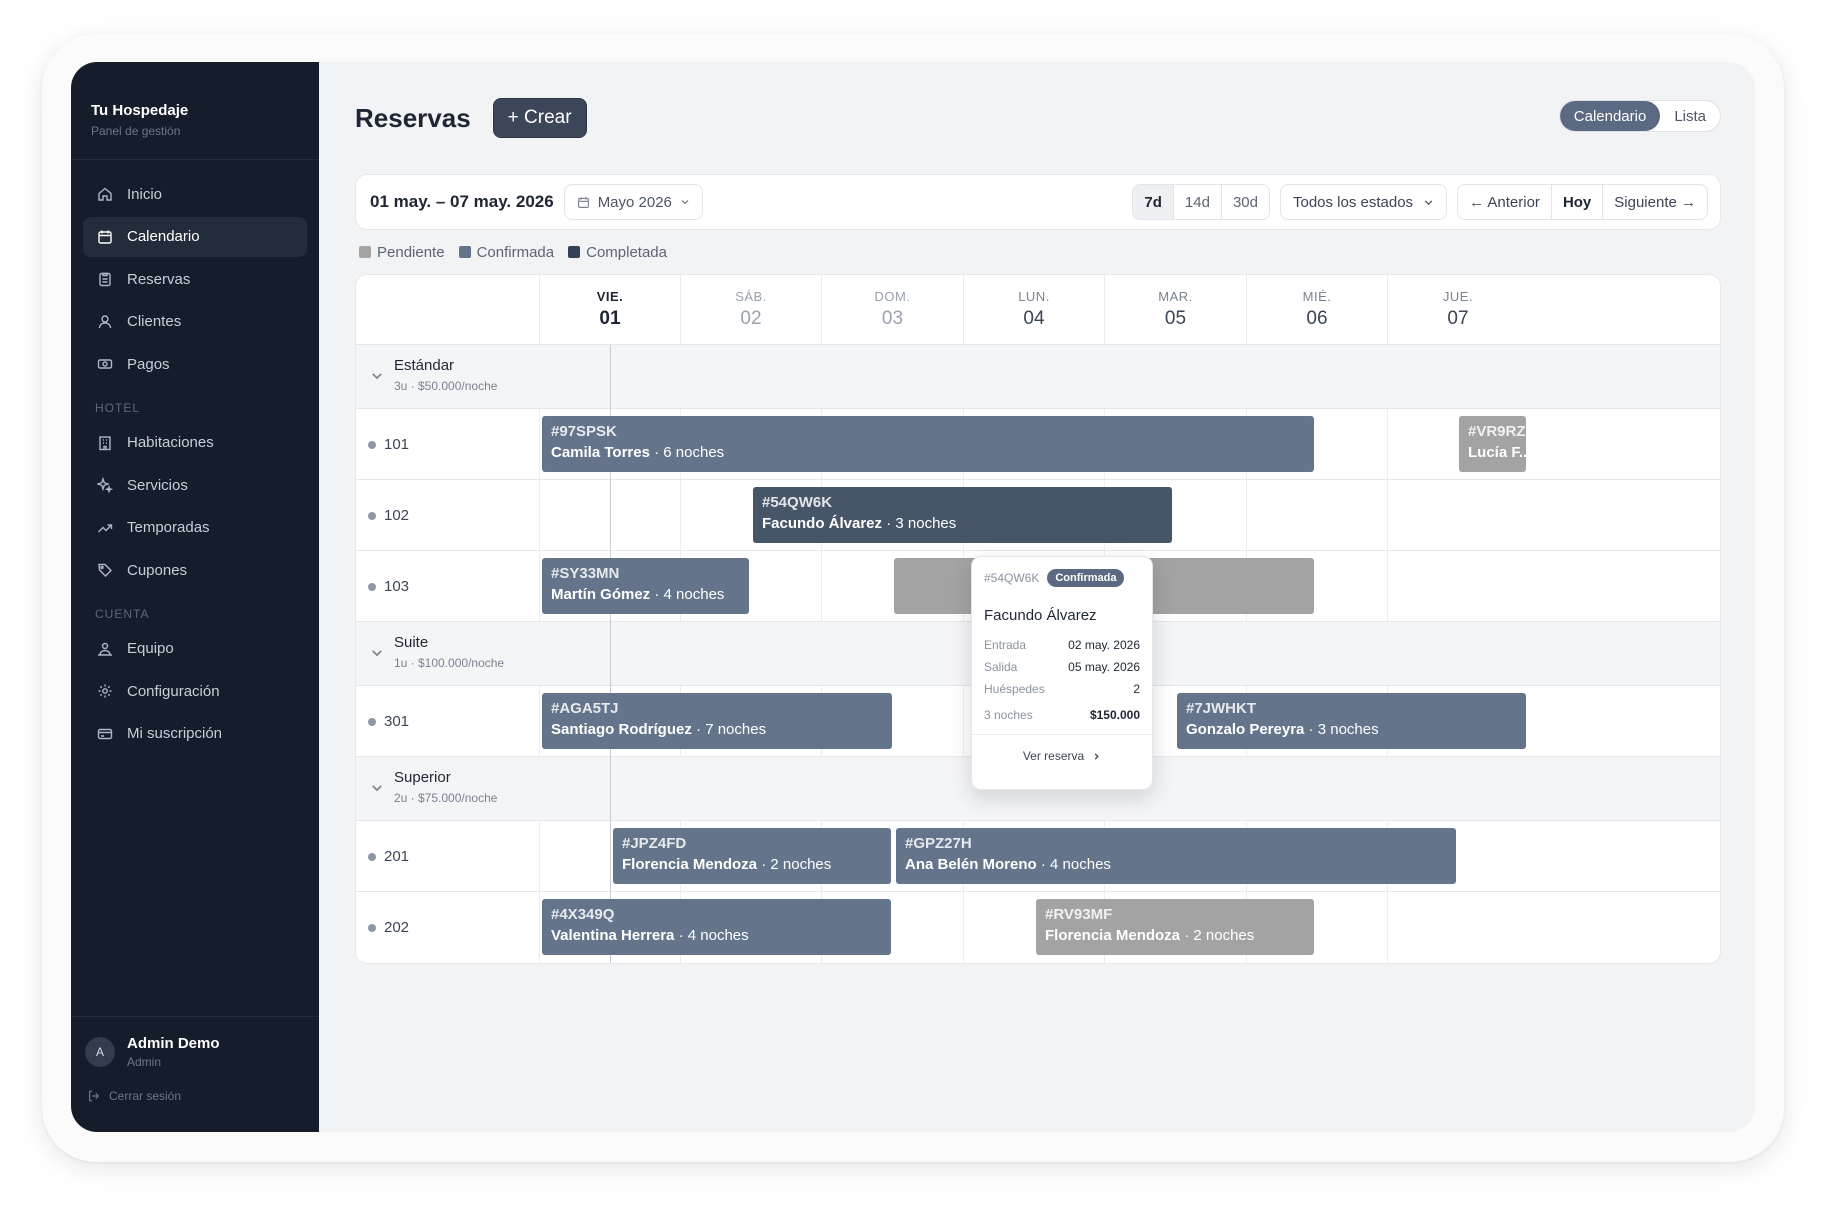 This screenshot has width=1826, height=1212. I want to click on sidebar-item-cupones: Cupones, so click(195, 570).